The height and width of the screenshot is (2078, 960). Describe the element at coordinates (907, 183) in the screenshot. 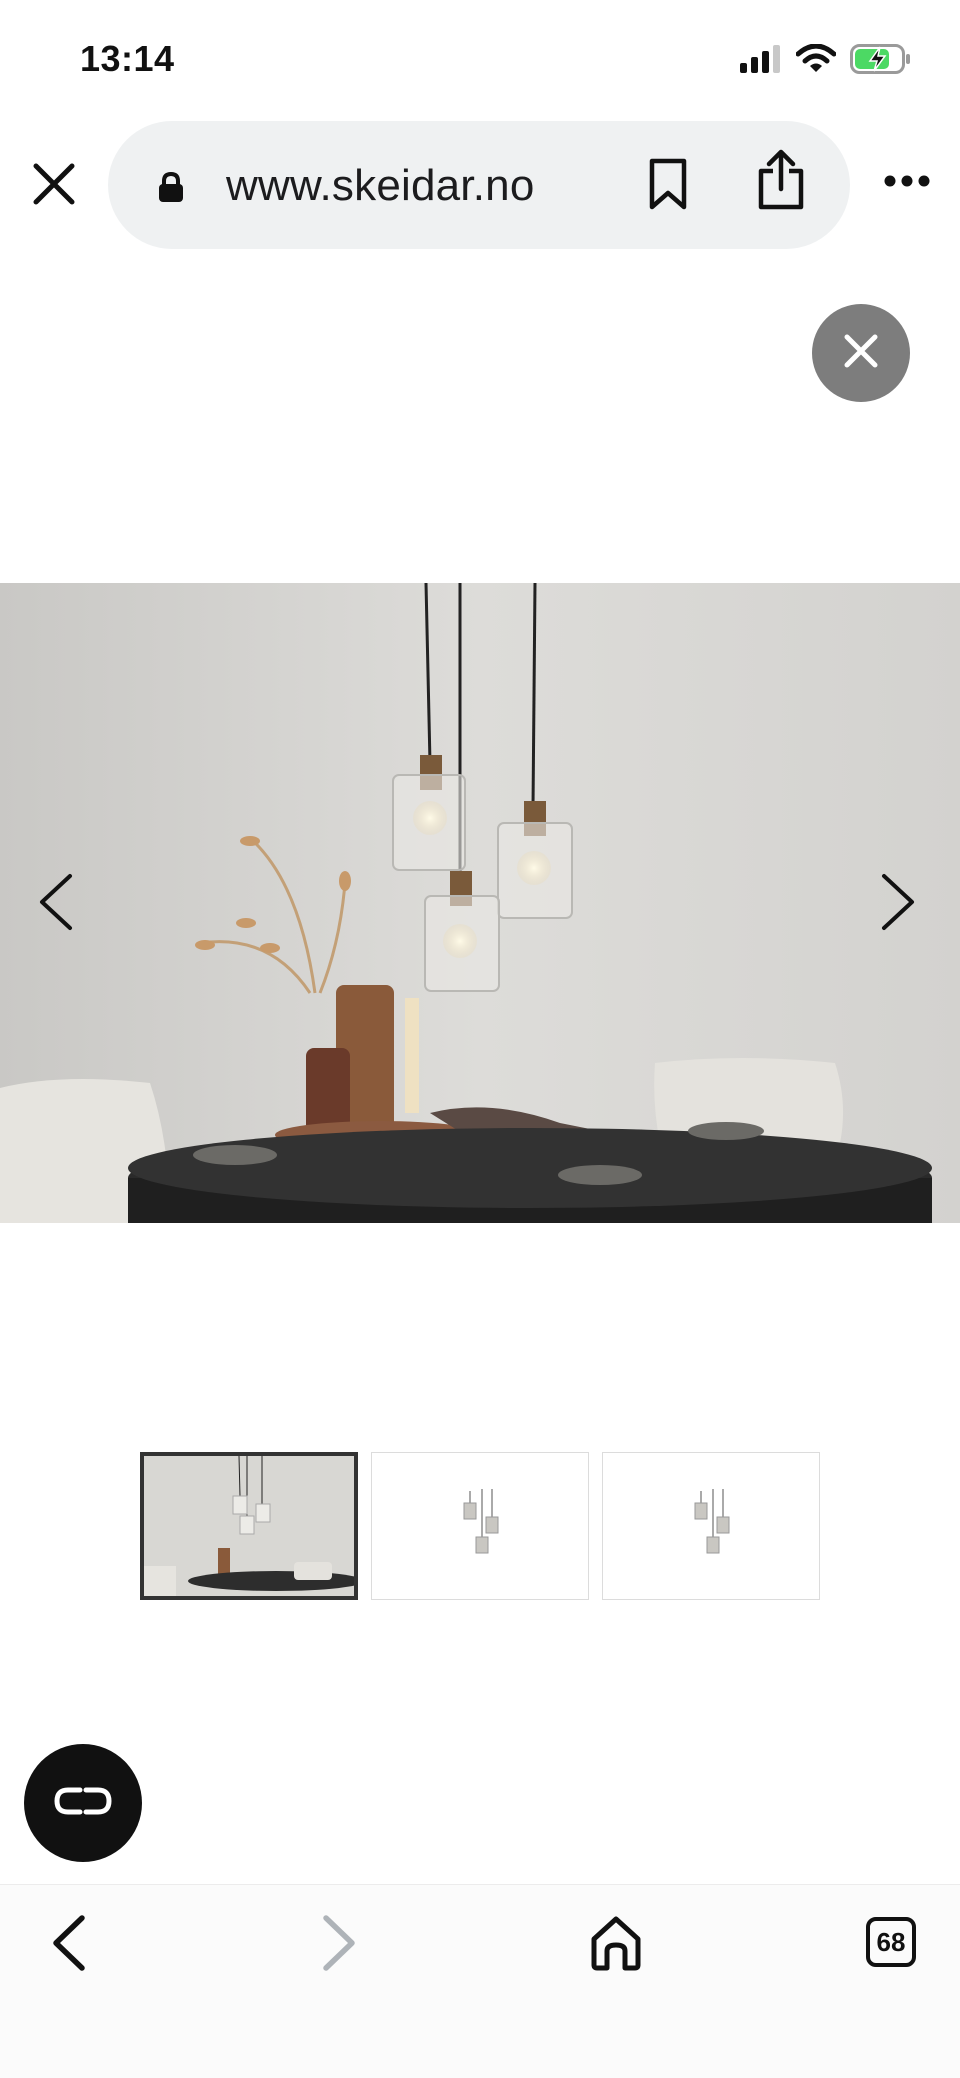

I see `more-icon` at that location.